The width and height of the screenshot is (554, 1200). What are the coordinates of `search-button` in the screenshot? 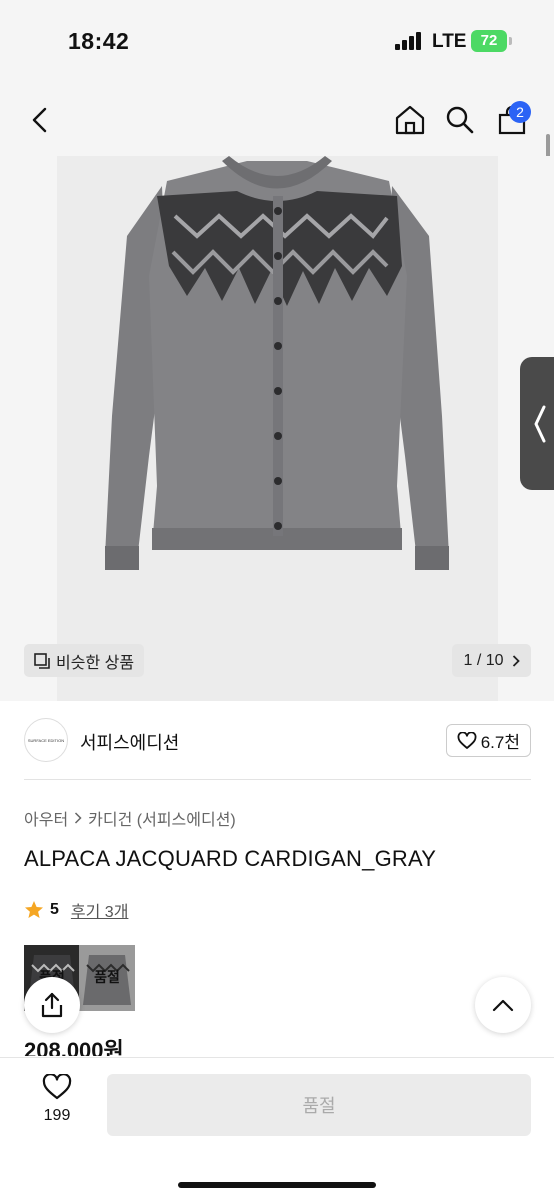 It's located at (460, 120).